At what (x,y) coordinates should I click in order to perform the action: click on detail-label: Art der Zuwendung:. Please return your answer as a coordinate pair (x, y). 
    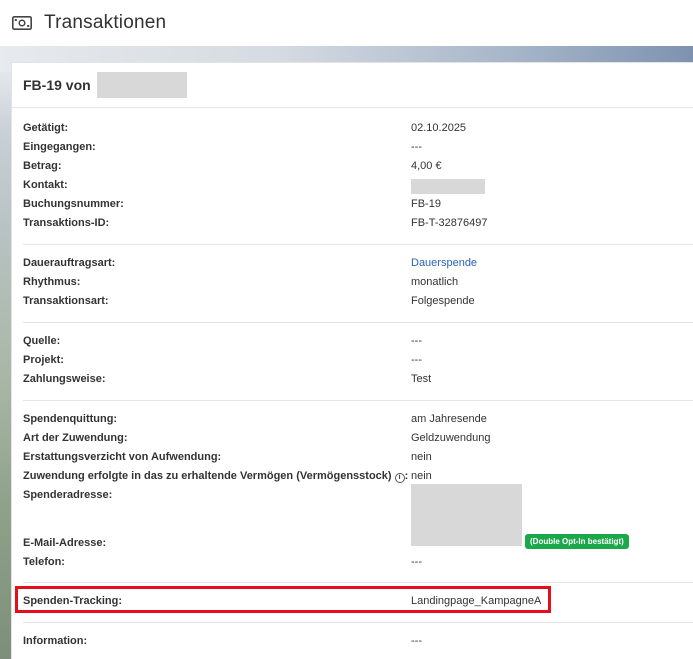
    Looking at the image, I should click on (75, 438).